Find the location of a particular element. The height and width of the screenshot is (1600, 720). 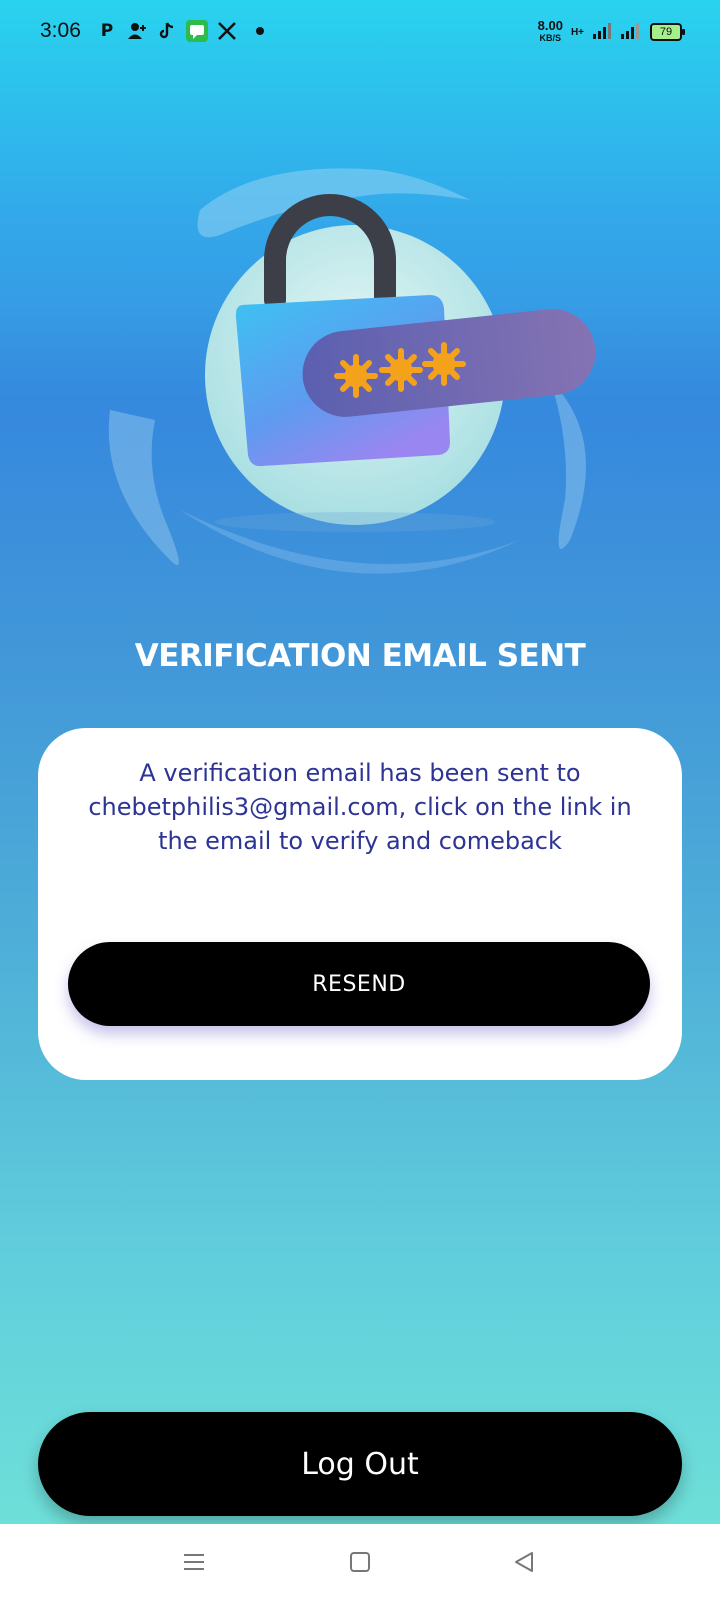

back-triangle-icon is located at coordinates (524, 1562).